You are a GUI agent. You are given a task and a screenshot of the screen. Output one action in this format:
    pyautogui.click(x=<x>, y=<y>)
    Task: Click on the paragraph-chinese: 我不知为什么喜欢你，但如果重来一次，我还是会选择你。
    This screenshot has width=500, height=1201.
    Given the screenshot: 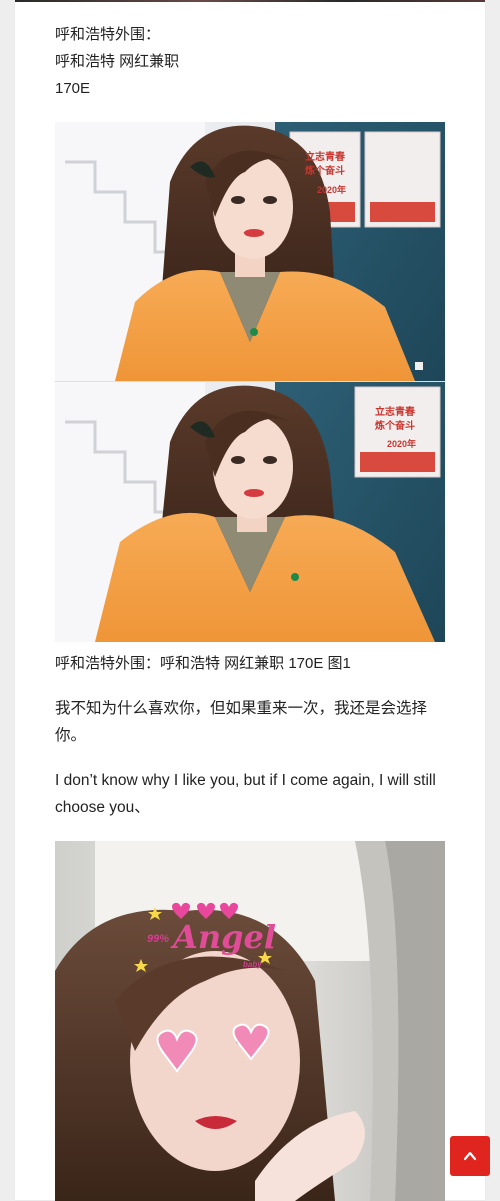 What is the action you would take?
    pyautogui.click(x=241, y=722)
    